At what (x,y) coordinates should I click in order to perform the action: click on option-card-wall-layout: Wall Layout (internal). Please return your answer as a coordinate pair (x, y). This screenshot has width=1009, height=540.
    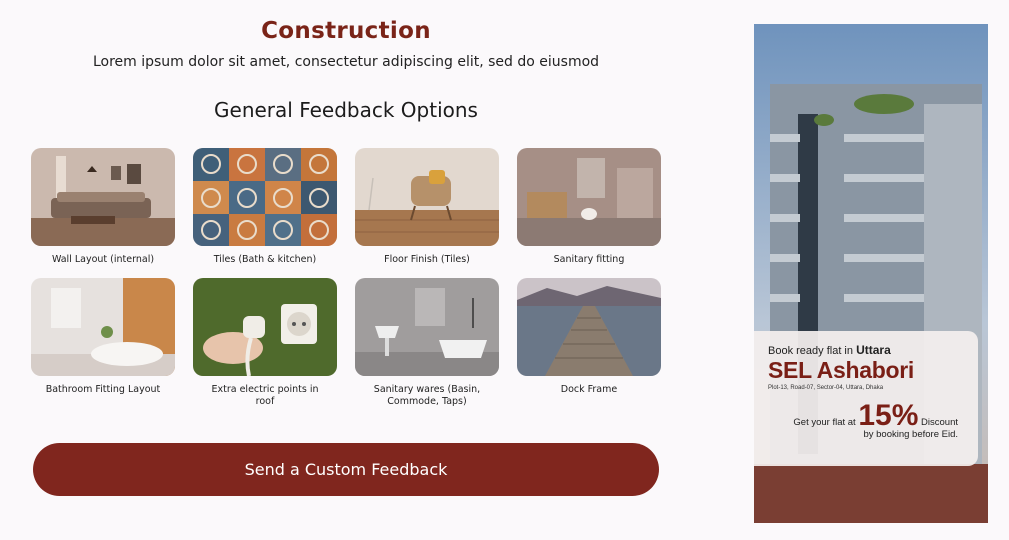
    Looking at the image, I should click on (103, 207).